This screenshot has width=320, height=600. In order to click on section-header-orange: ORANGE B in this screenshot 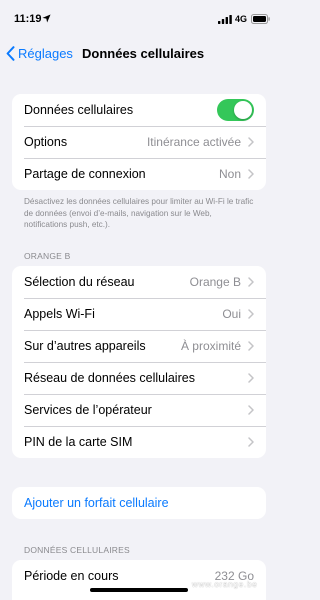, I will do `click(47, 256)`.